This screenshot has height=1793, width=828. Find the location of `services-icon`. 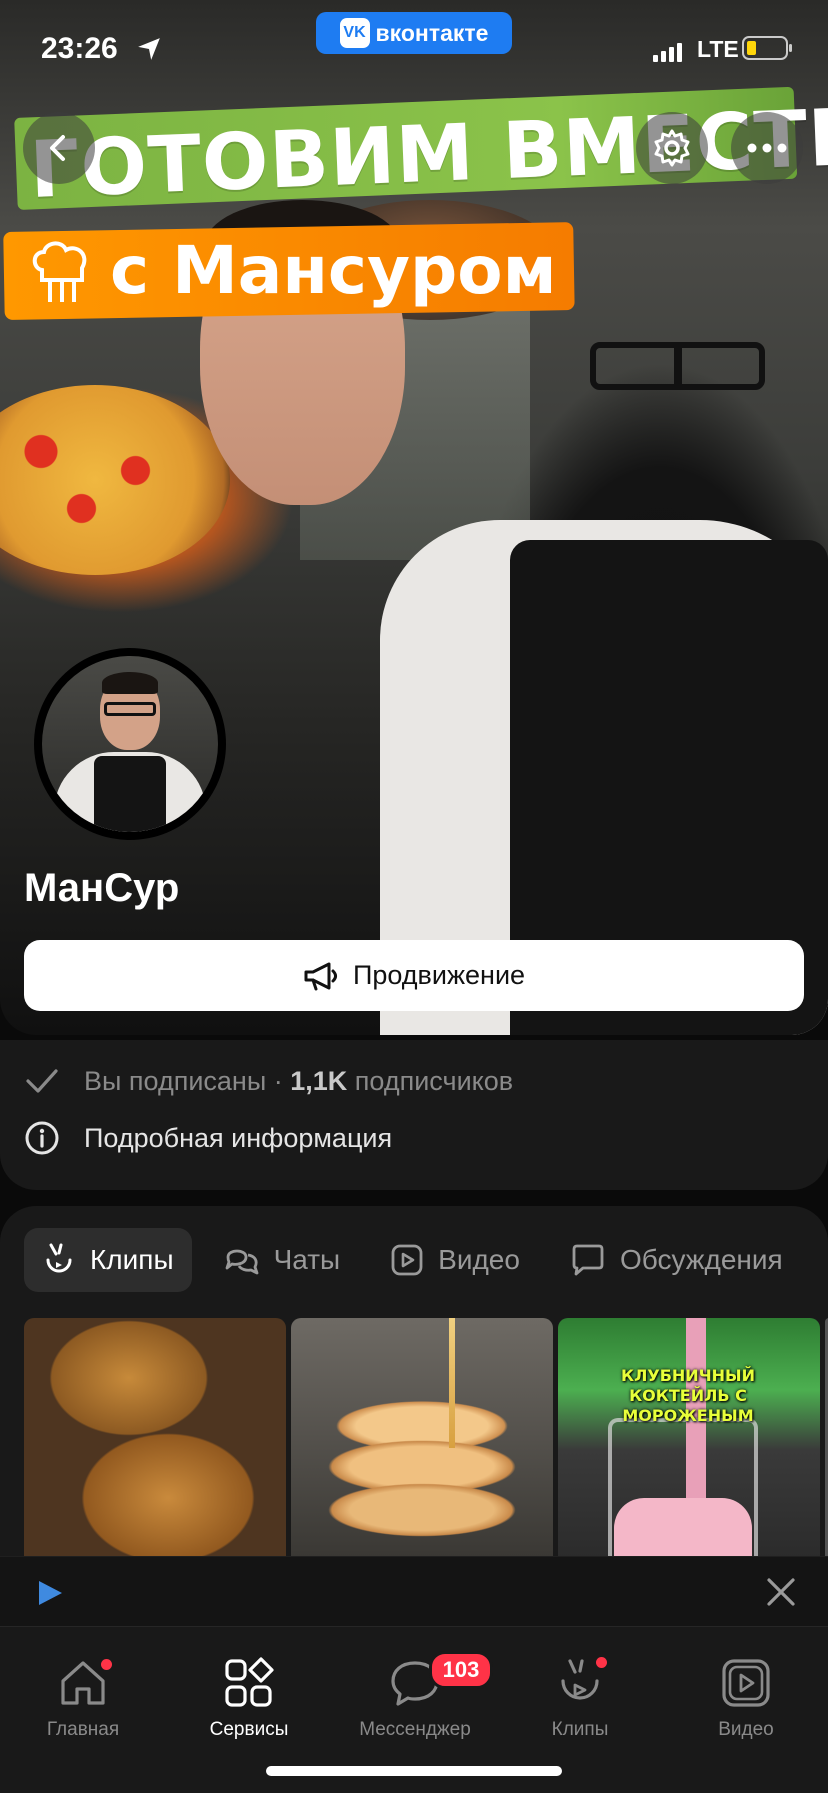

services-icon is located at coordinates (249, 1682).